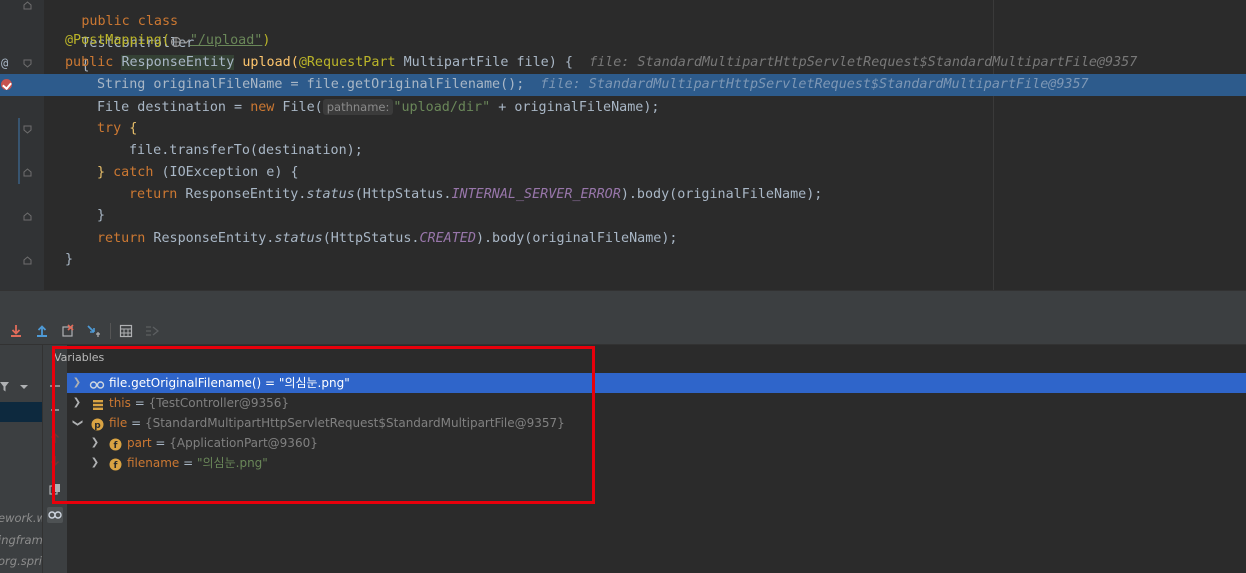 The height and width of the screenshot is (573, 1246). What do you see at coordinates (55, 410) in the screenshot?
I see `remove-watch-icon` at bounding box center [55, 410].